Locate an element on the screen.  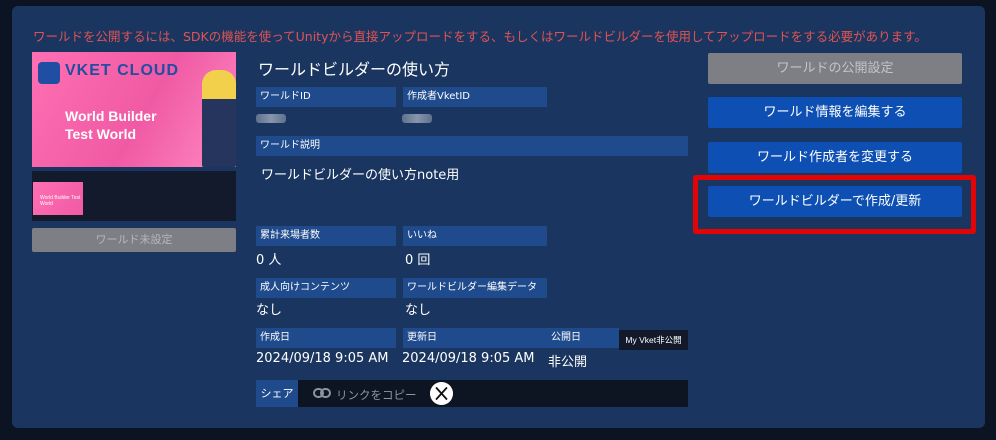
link-icon is located at coordinates (322, 393).